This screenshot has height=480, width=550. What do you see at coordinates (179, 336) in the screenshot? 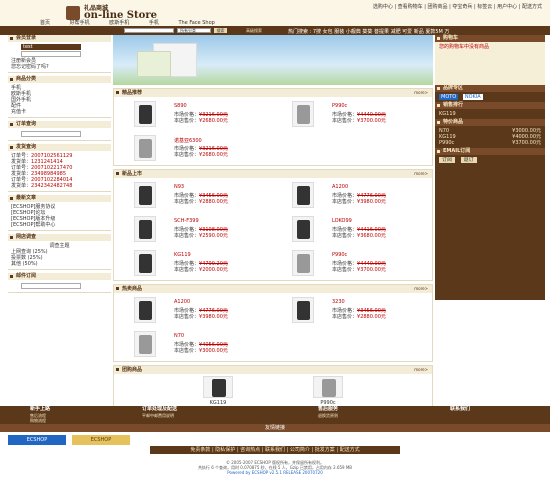
I see `product-name: N70` at bounding box center [179, 336].